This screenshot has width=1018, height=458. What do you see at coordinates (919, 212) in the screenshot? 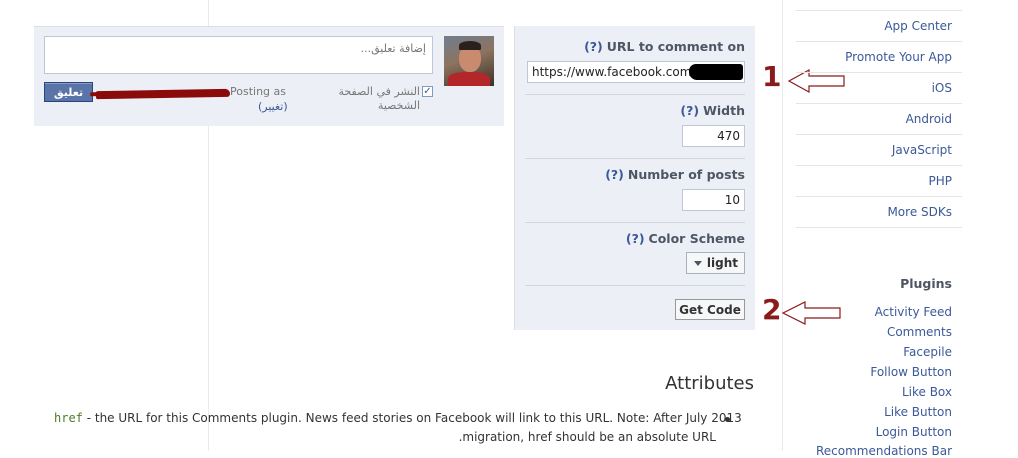
I see `sidebar-item-more-sdks: More SDKs` at bounding box center [919, 212].